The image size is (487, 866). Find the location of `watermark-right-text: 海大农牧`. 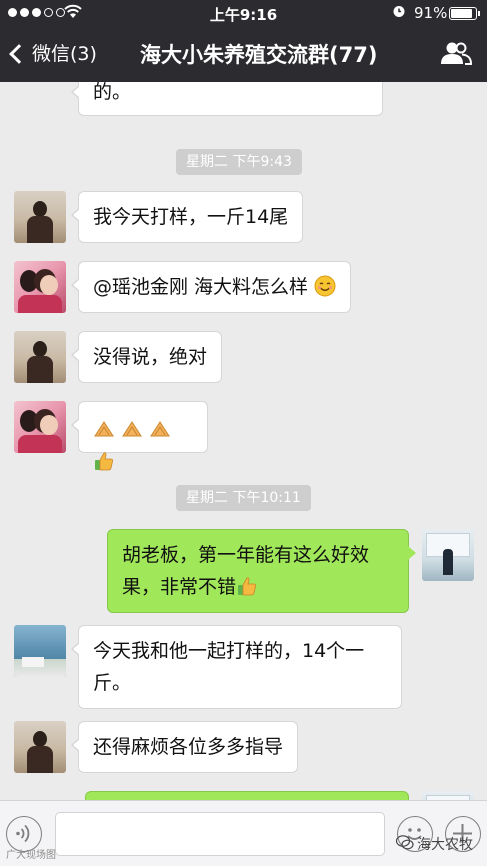

watermark-right-text: 海大农牧 is located at coordinates (445, 845).